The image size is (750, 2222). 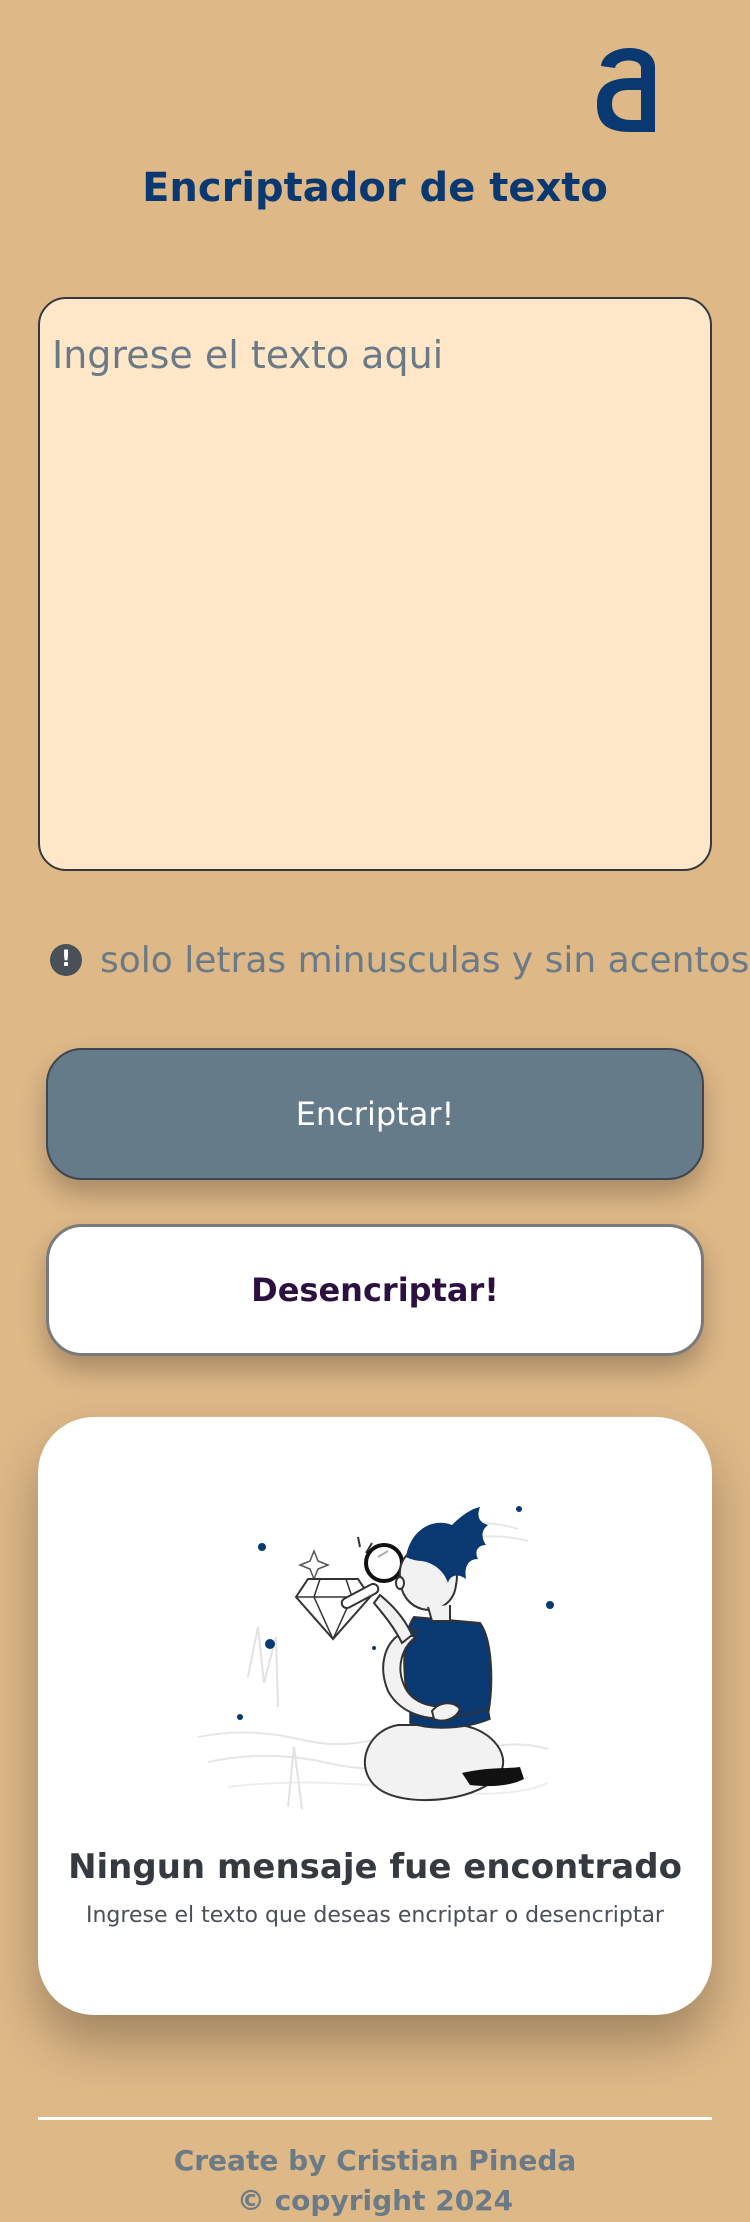 I want to click on empty-state-title: Ningun mensaje fue encontrado, so click(x=375, y=1867).